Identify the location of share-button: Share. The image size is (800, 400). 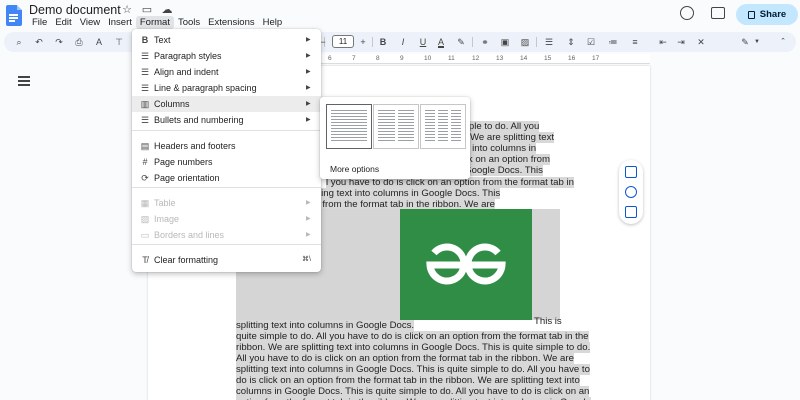
(767, 14).